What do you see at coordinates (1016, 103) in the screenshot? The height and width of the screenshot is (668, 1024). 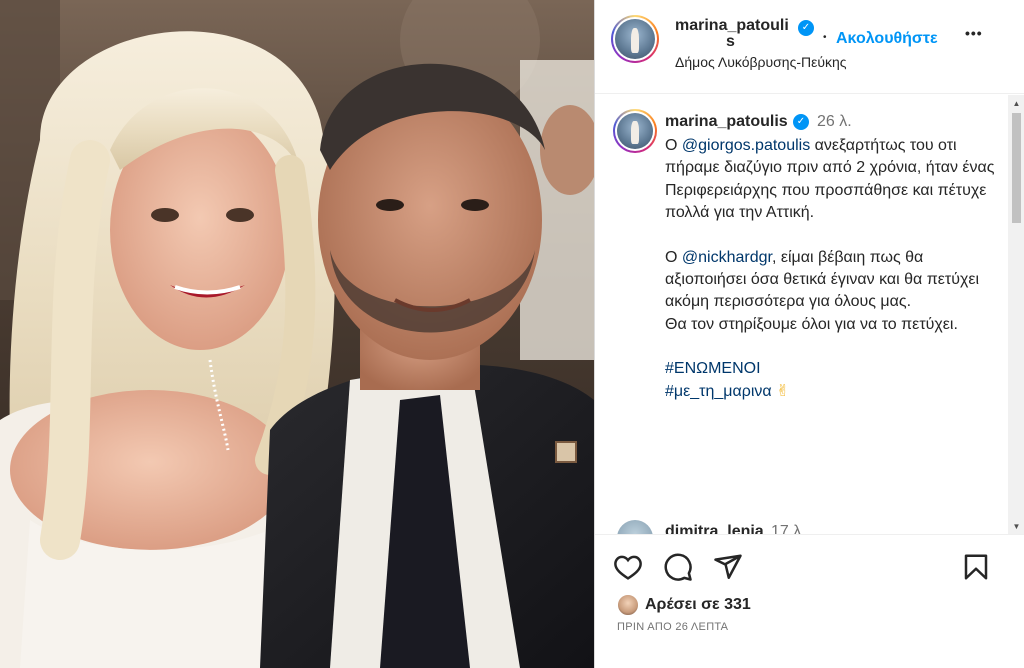 I see `scroll-up-arrow-icon: ▲` at bounding box center [1016, 103].